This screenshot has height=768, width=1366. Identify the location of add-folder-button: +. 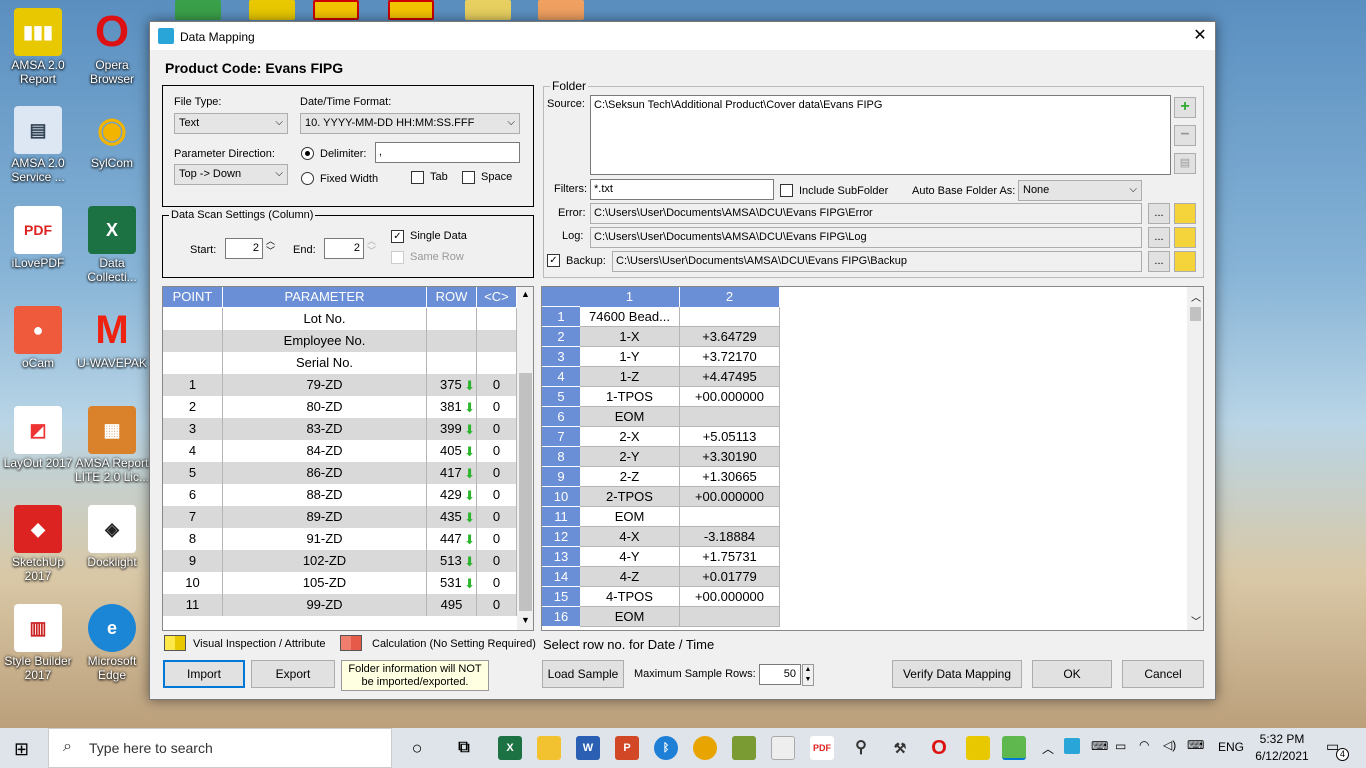
(1185, 107).